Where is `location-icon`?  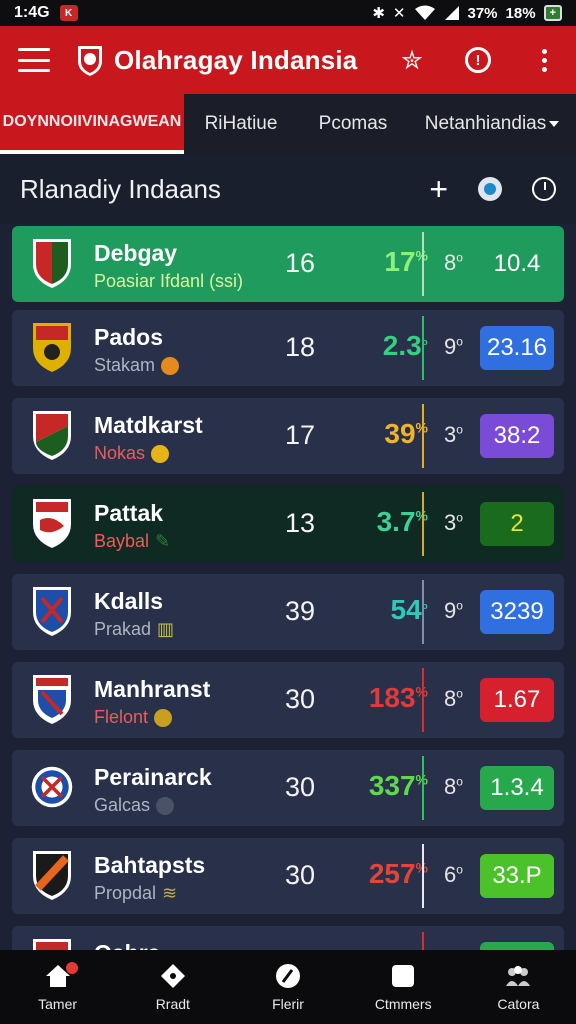
location-icon is located at coordinates (490, 189).